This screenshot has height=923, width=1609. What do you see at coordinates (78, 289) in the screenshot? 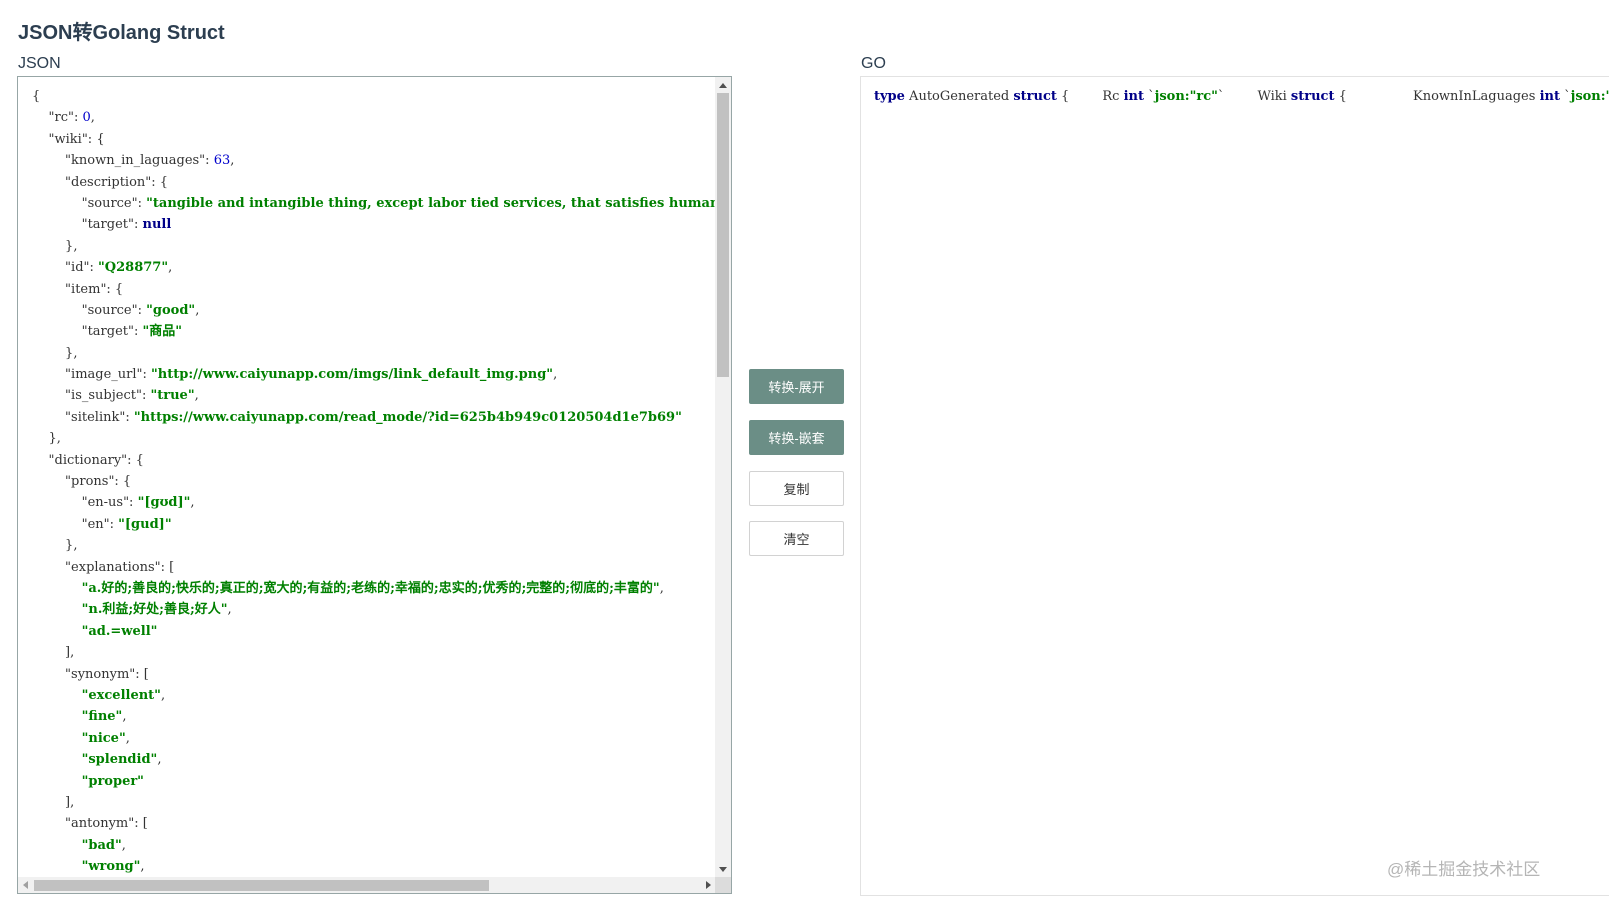
I see `code-token: "item": {` at bounding box center [78, 289].